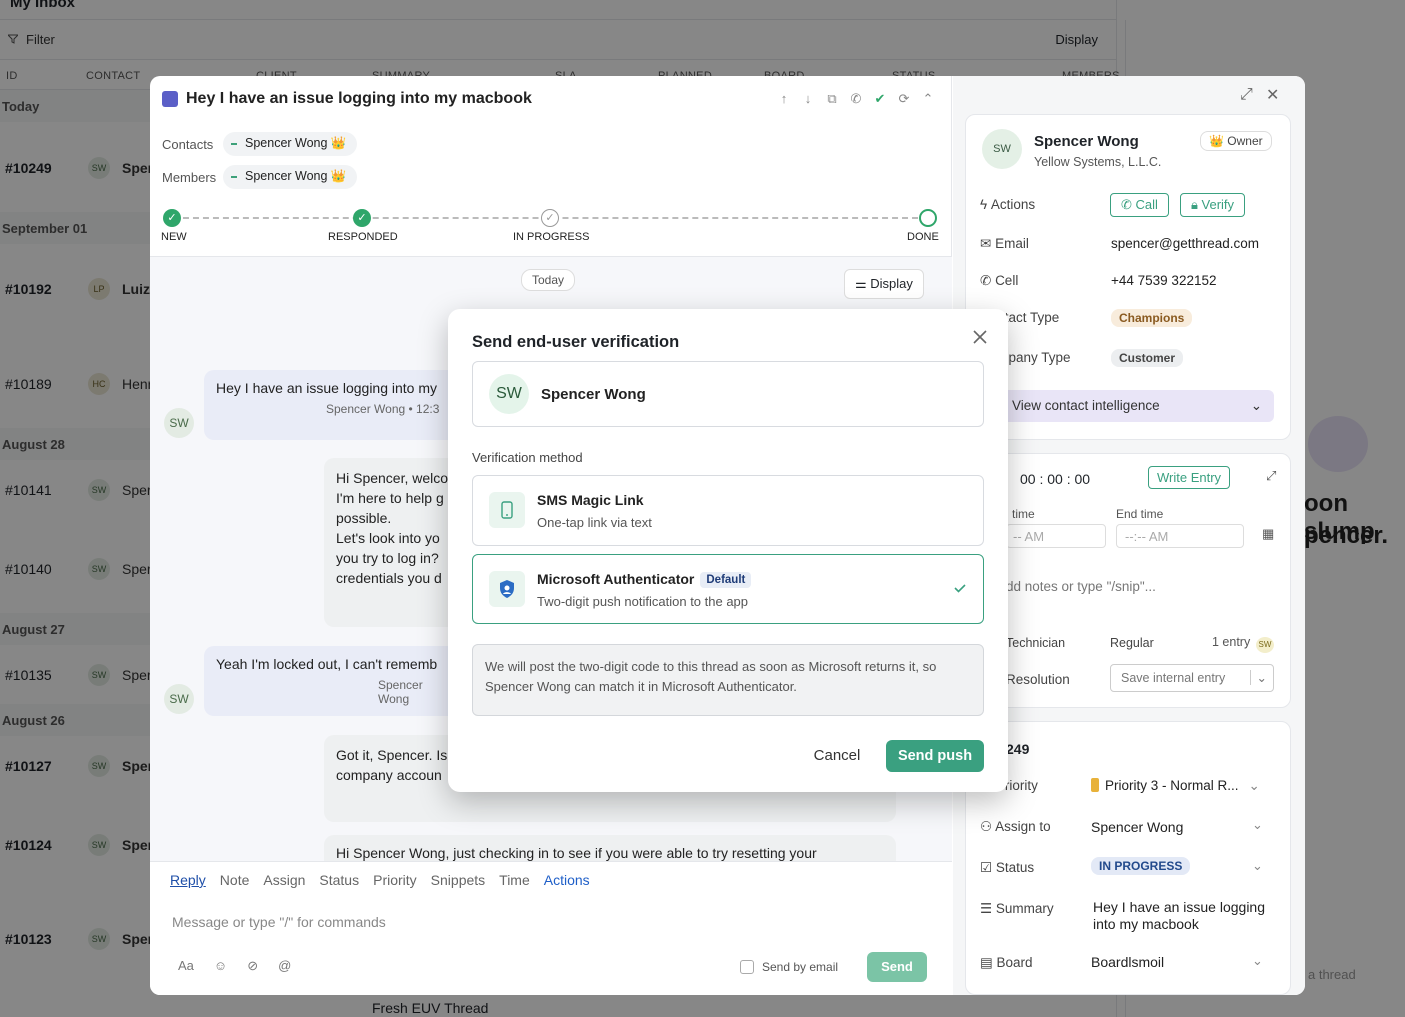  I want to click on mention-icon: @, so click(284, 966).